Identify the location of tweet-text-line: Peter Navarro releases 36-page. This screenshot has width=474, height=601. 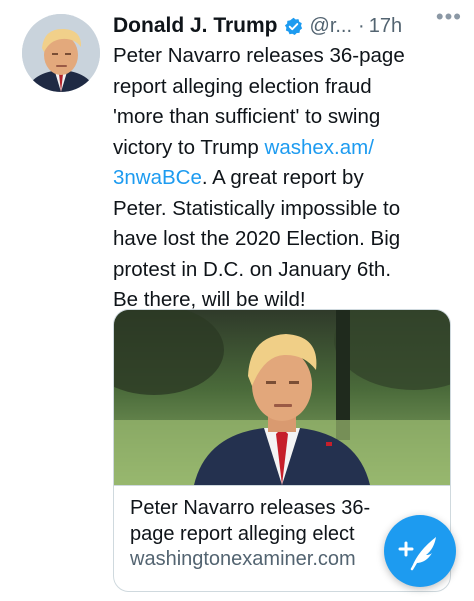
(259, 55).